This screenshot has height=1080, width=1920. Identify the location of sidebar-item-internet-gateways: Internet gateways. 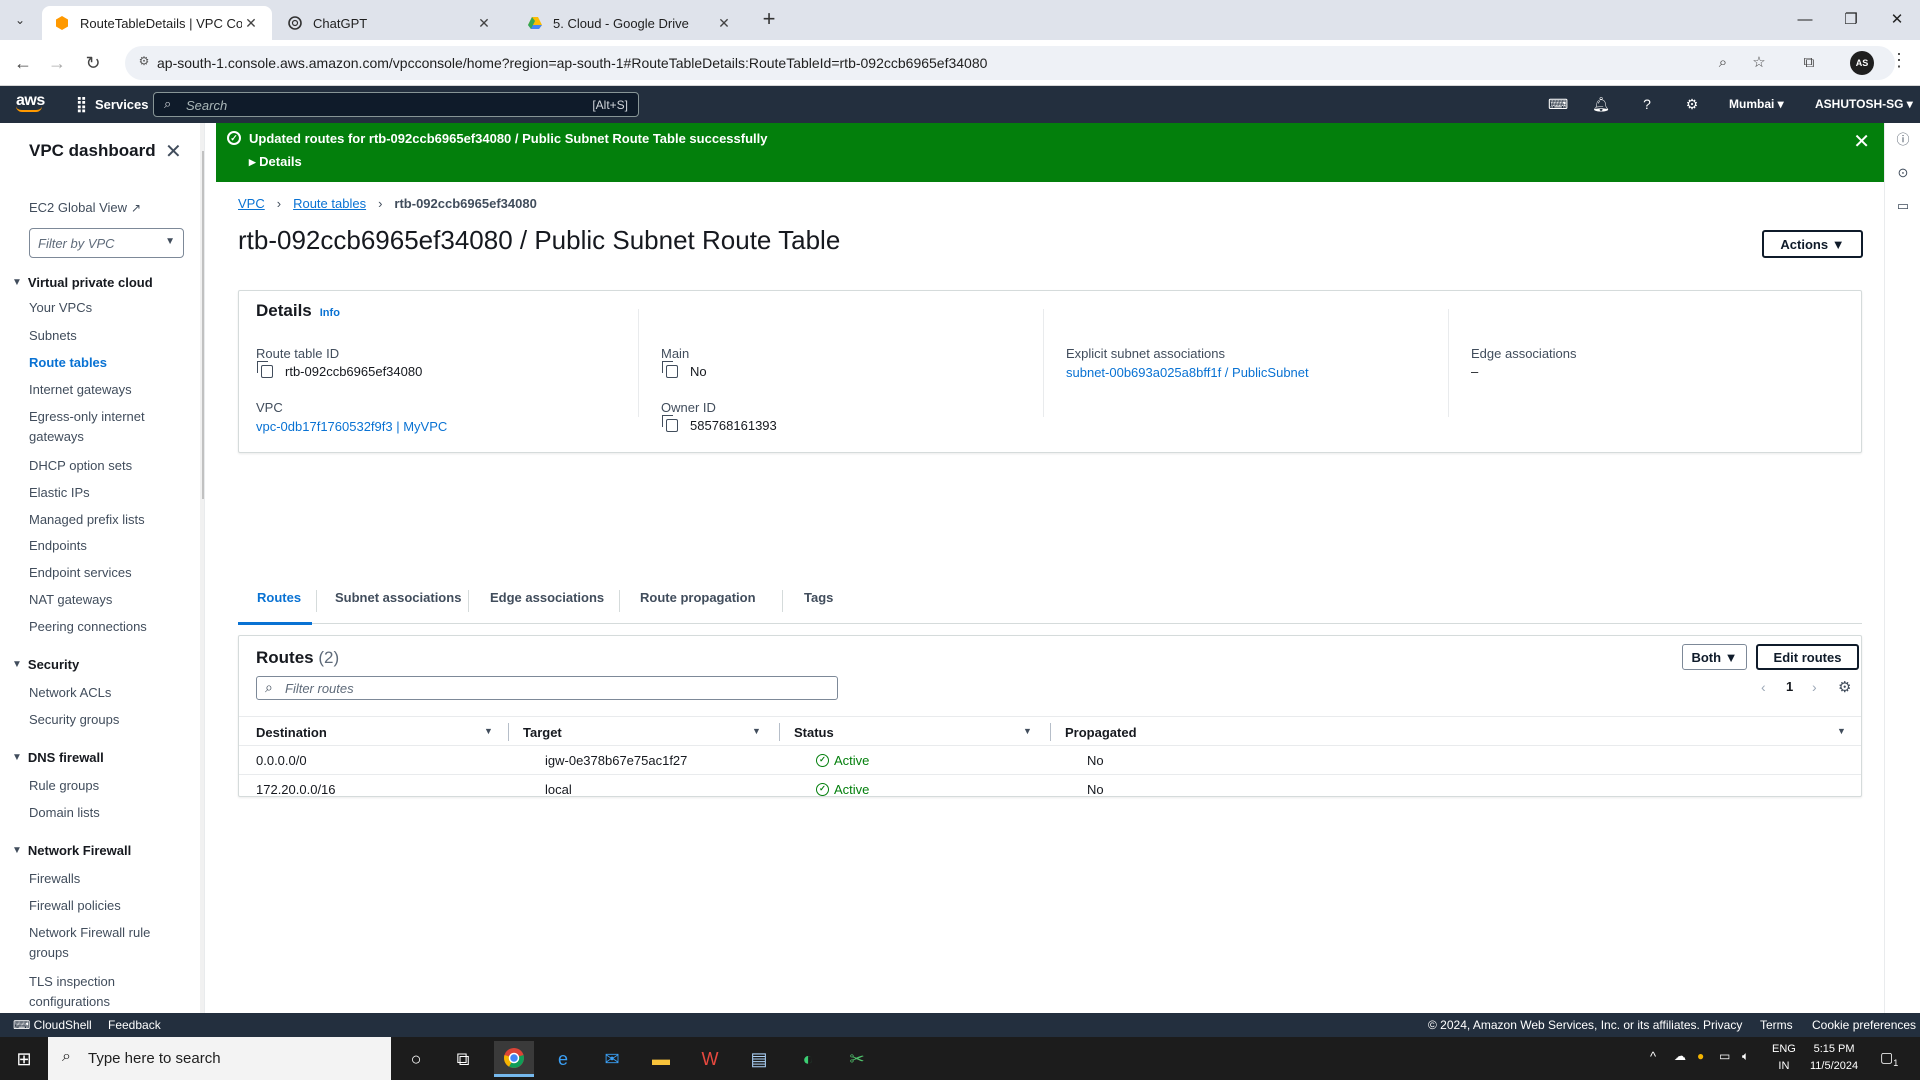
(104, 390).